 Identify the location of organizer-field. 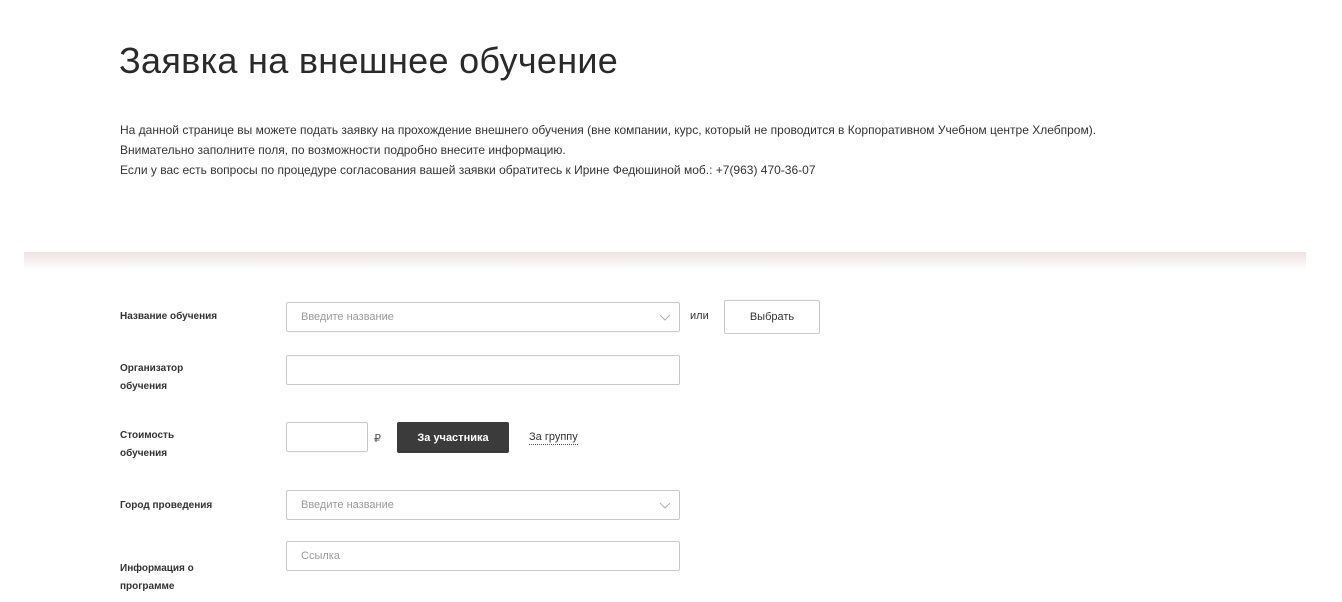
(483, 370).